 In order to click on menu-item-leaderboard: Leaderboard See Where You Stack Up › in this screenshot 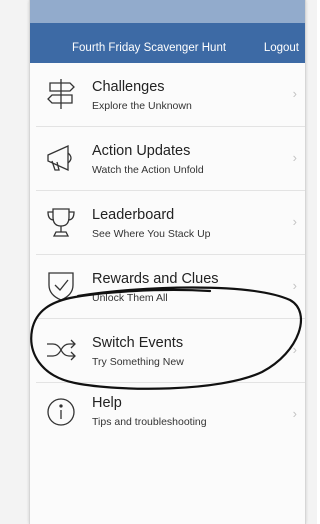, I will do `click(170, 223)`.